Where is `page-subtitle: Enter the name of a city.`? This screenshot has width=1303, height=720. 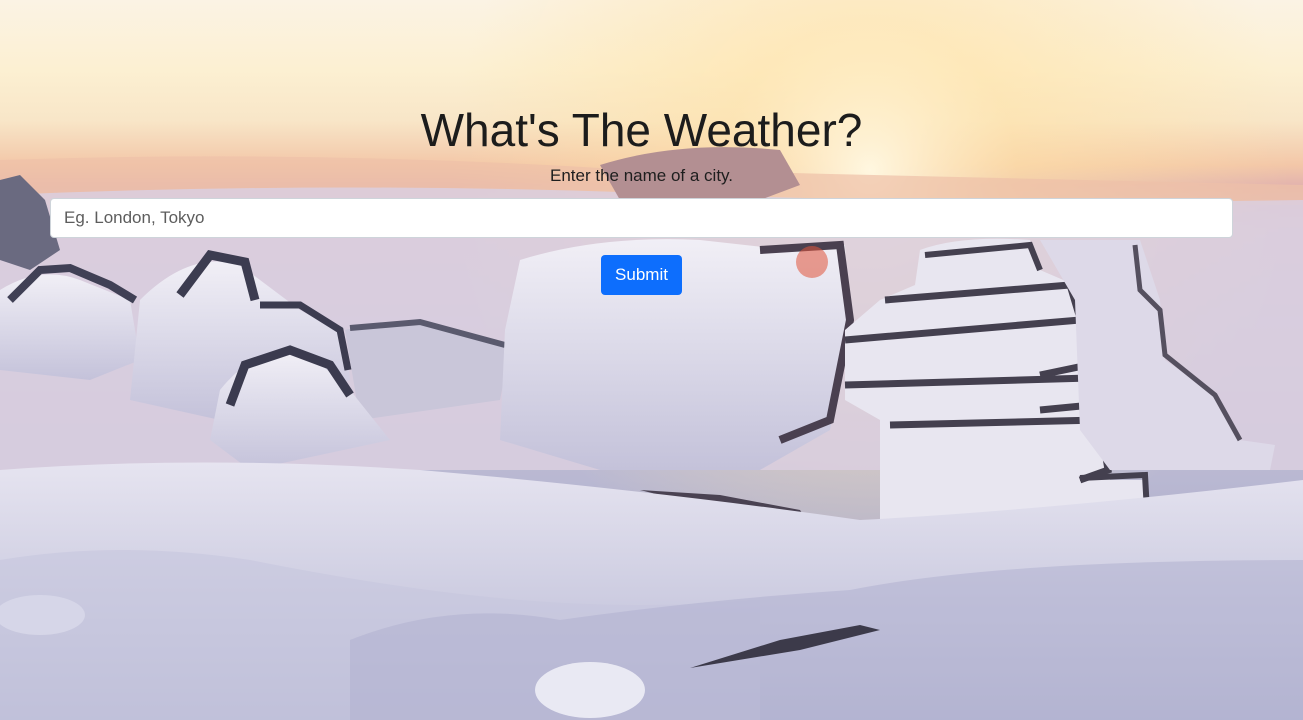 page-subtitle: Enter the name of a city. is located at coordinates (641, 175).